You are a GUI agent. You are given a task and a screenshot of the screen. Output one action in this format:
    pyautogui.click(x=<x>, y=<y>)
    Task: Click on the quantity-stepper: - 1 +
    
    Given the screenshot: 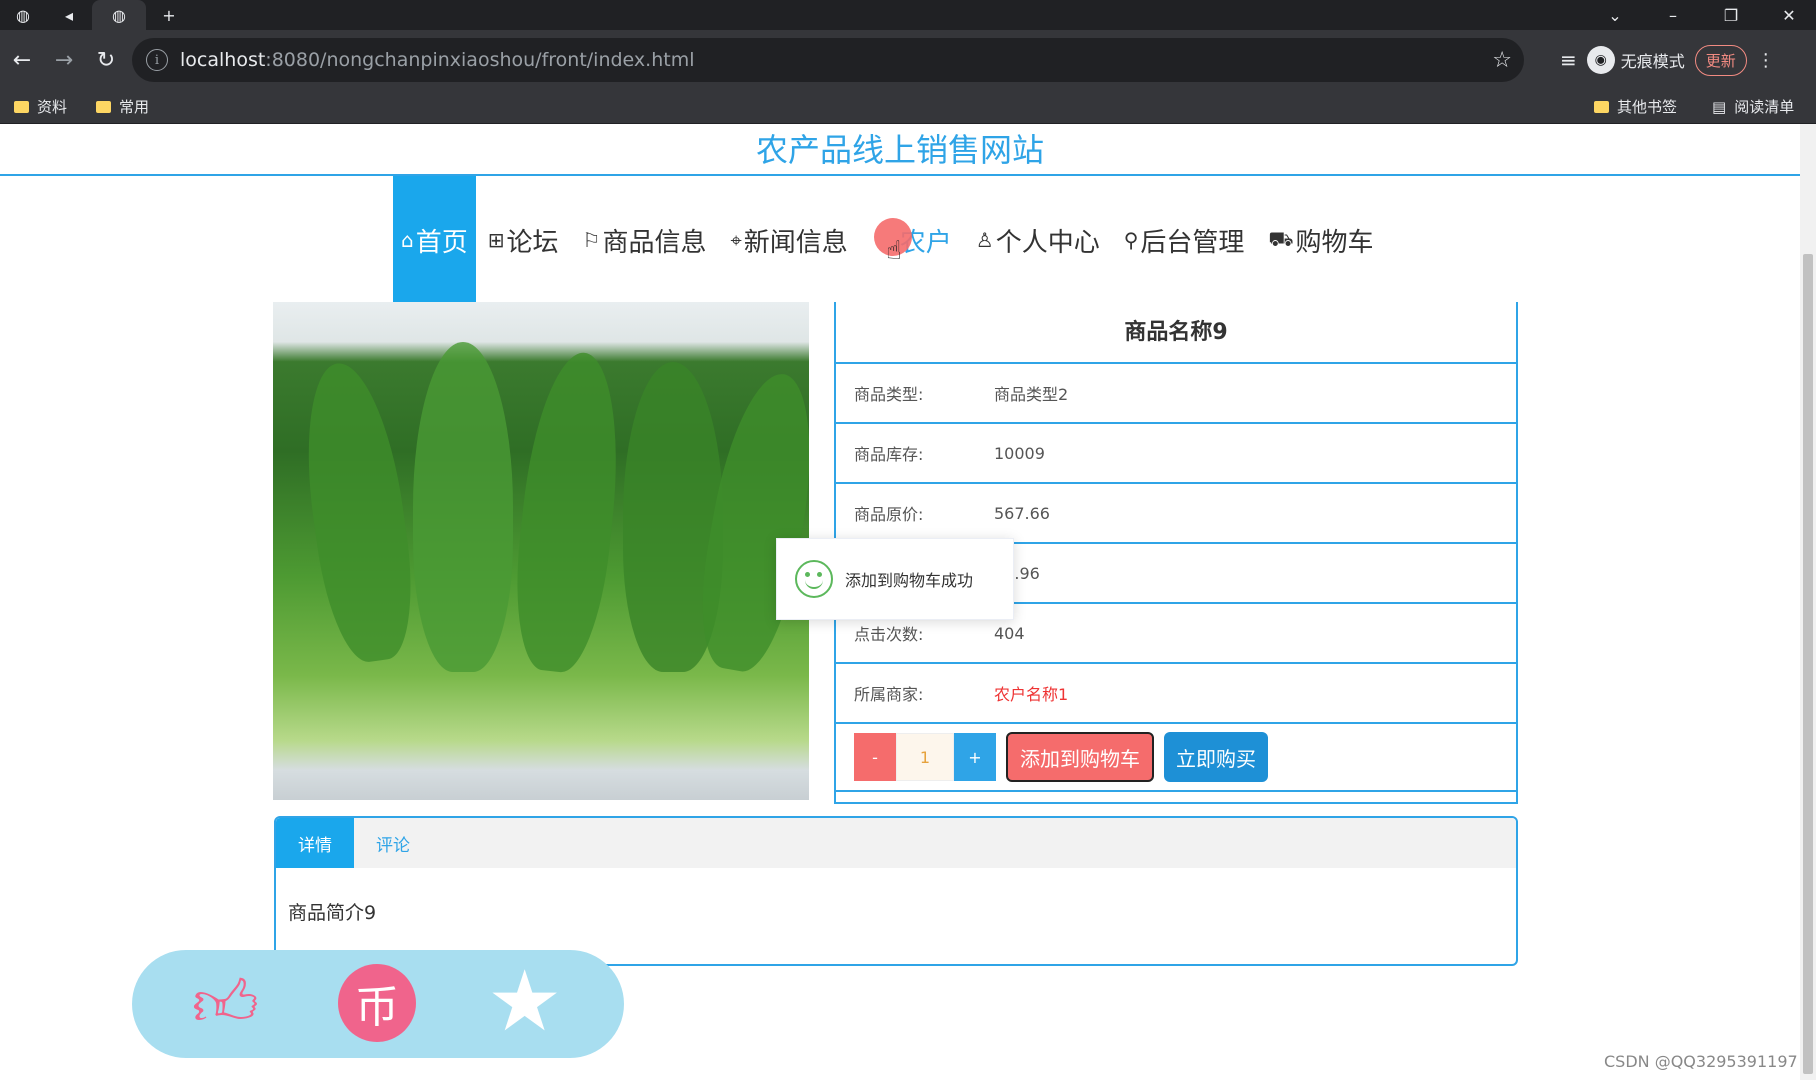 What is the action you would take?
    pyautogui.click(x=925, y=757)
    